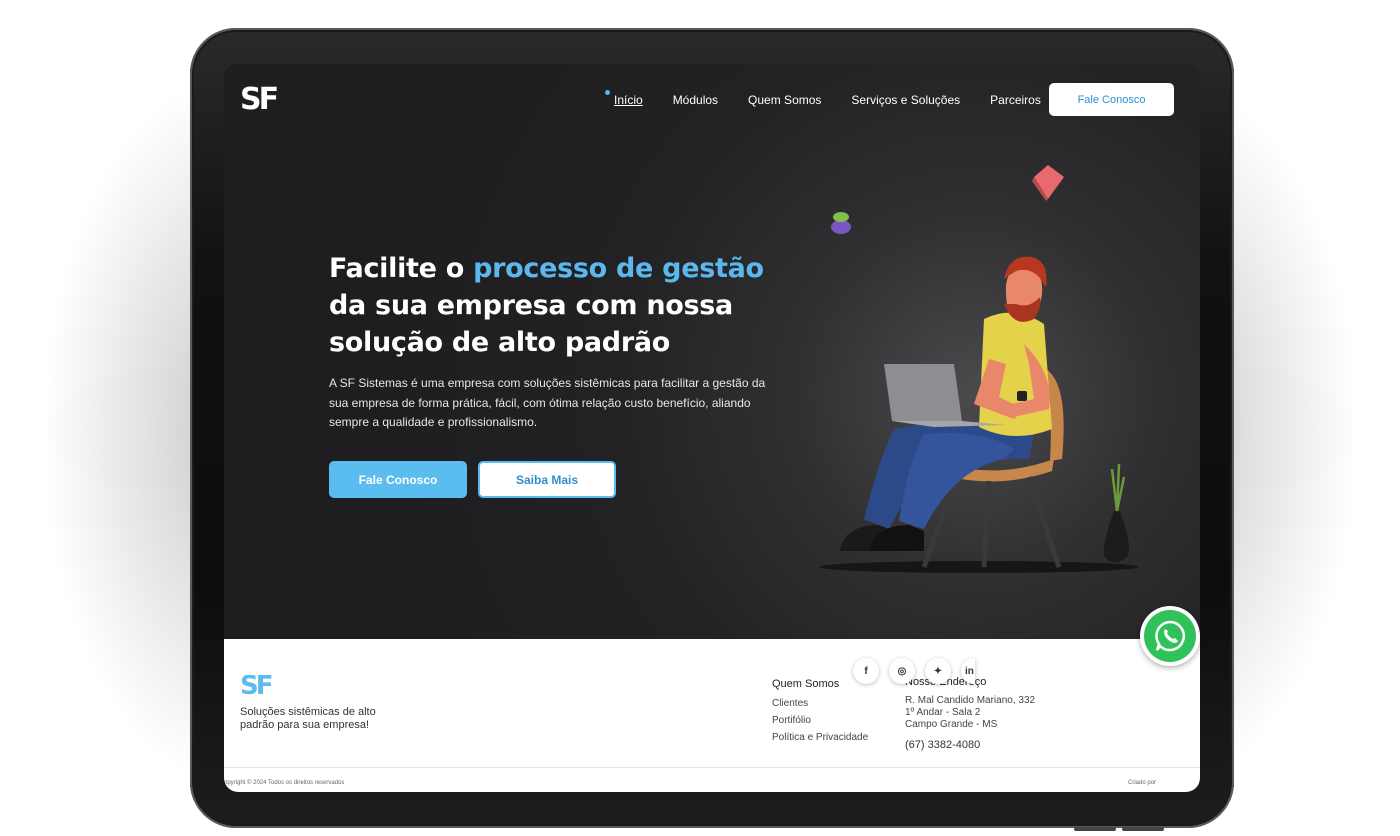  I want to click on whatsapp-icon, so click(1170, 636).